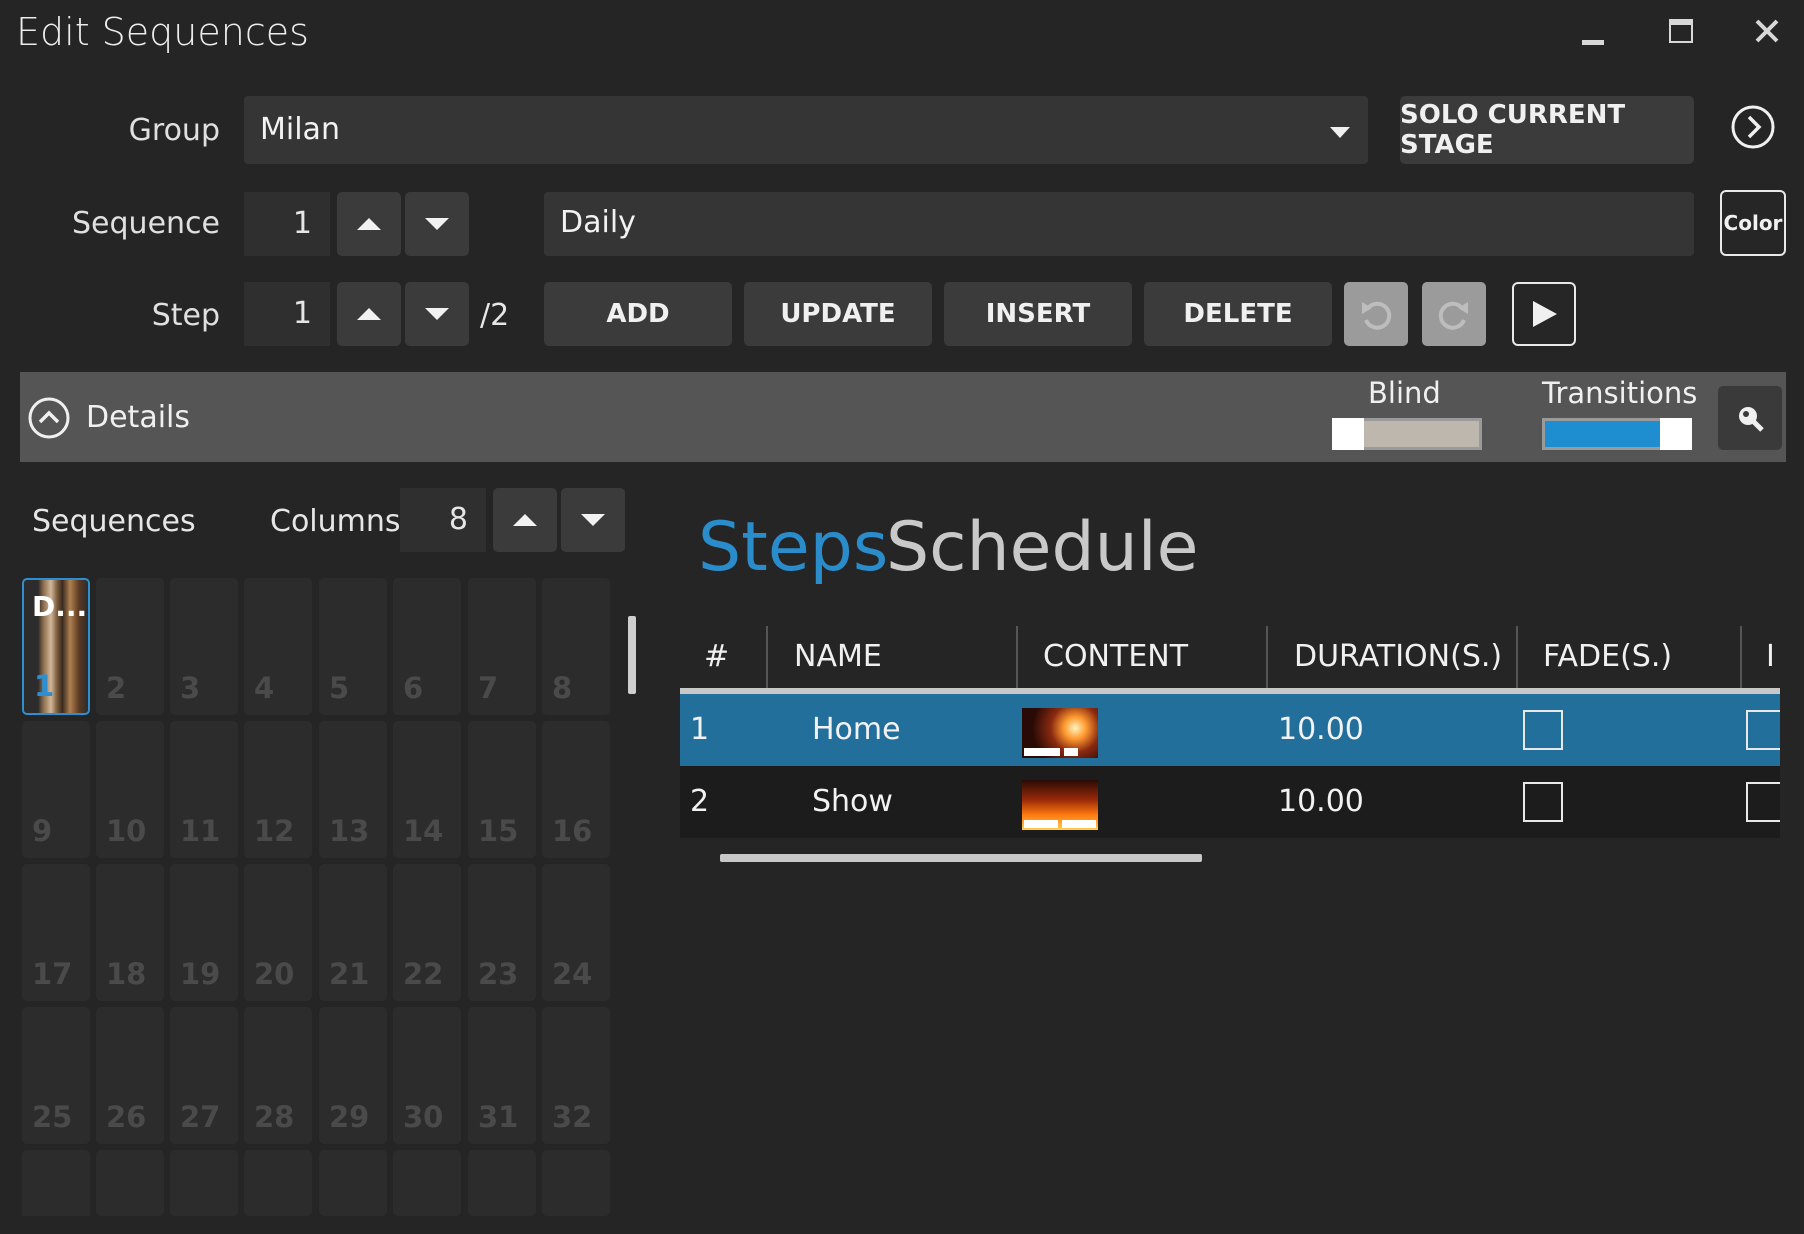 This screenshot has height=1234, width=1804. What do you see at coordinates (130, 646) in the screenshot?
I see `sequence-cell: 2` at bounding box center [130, 646].